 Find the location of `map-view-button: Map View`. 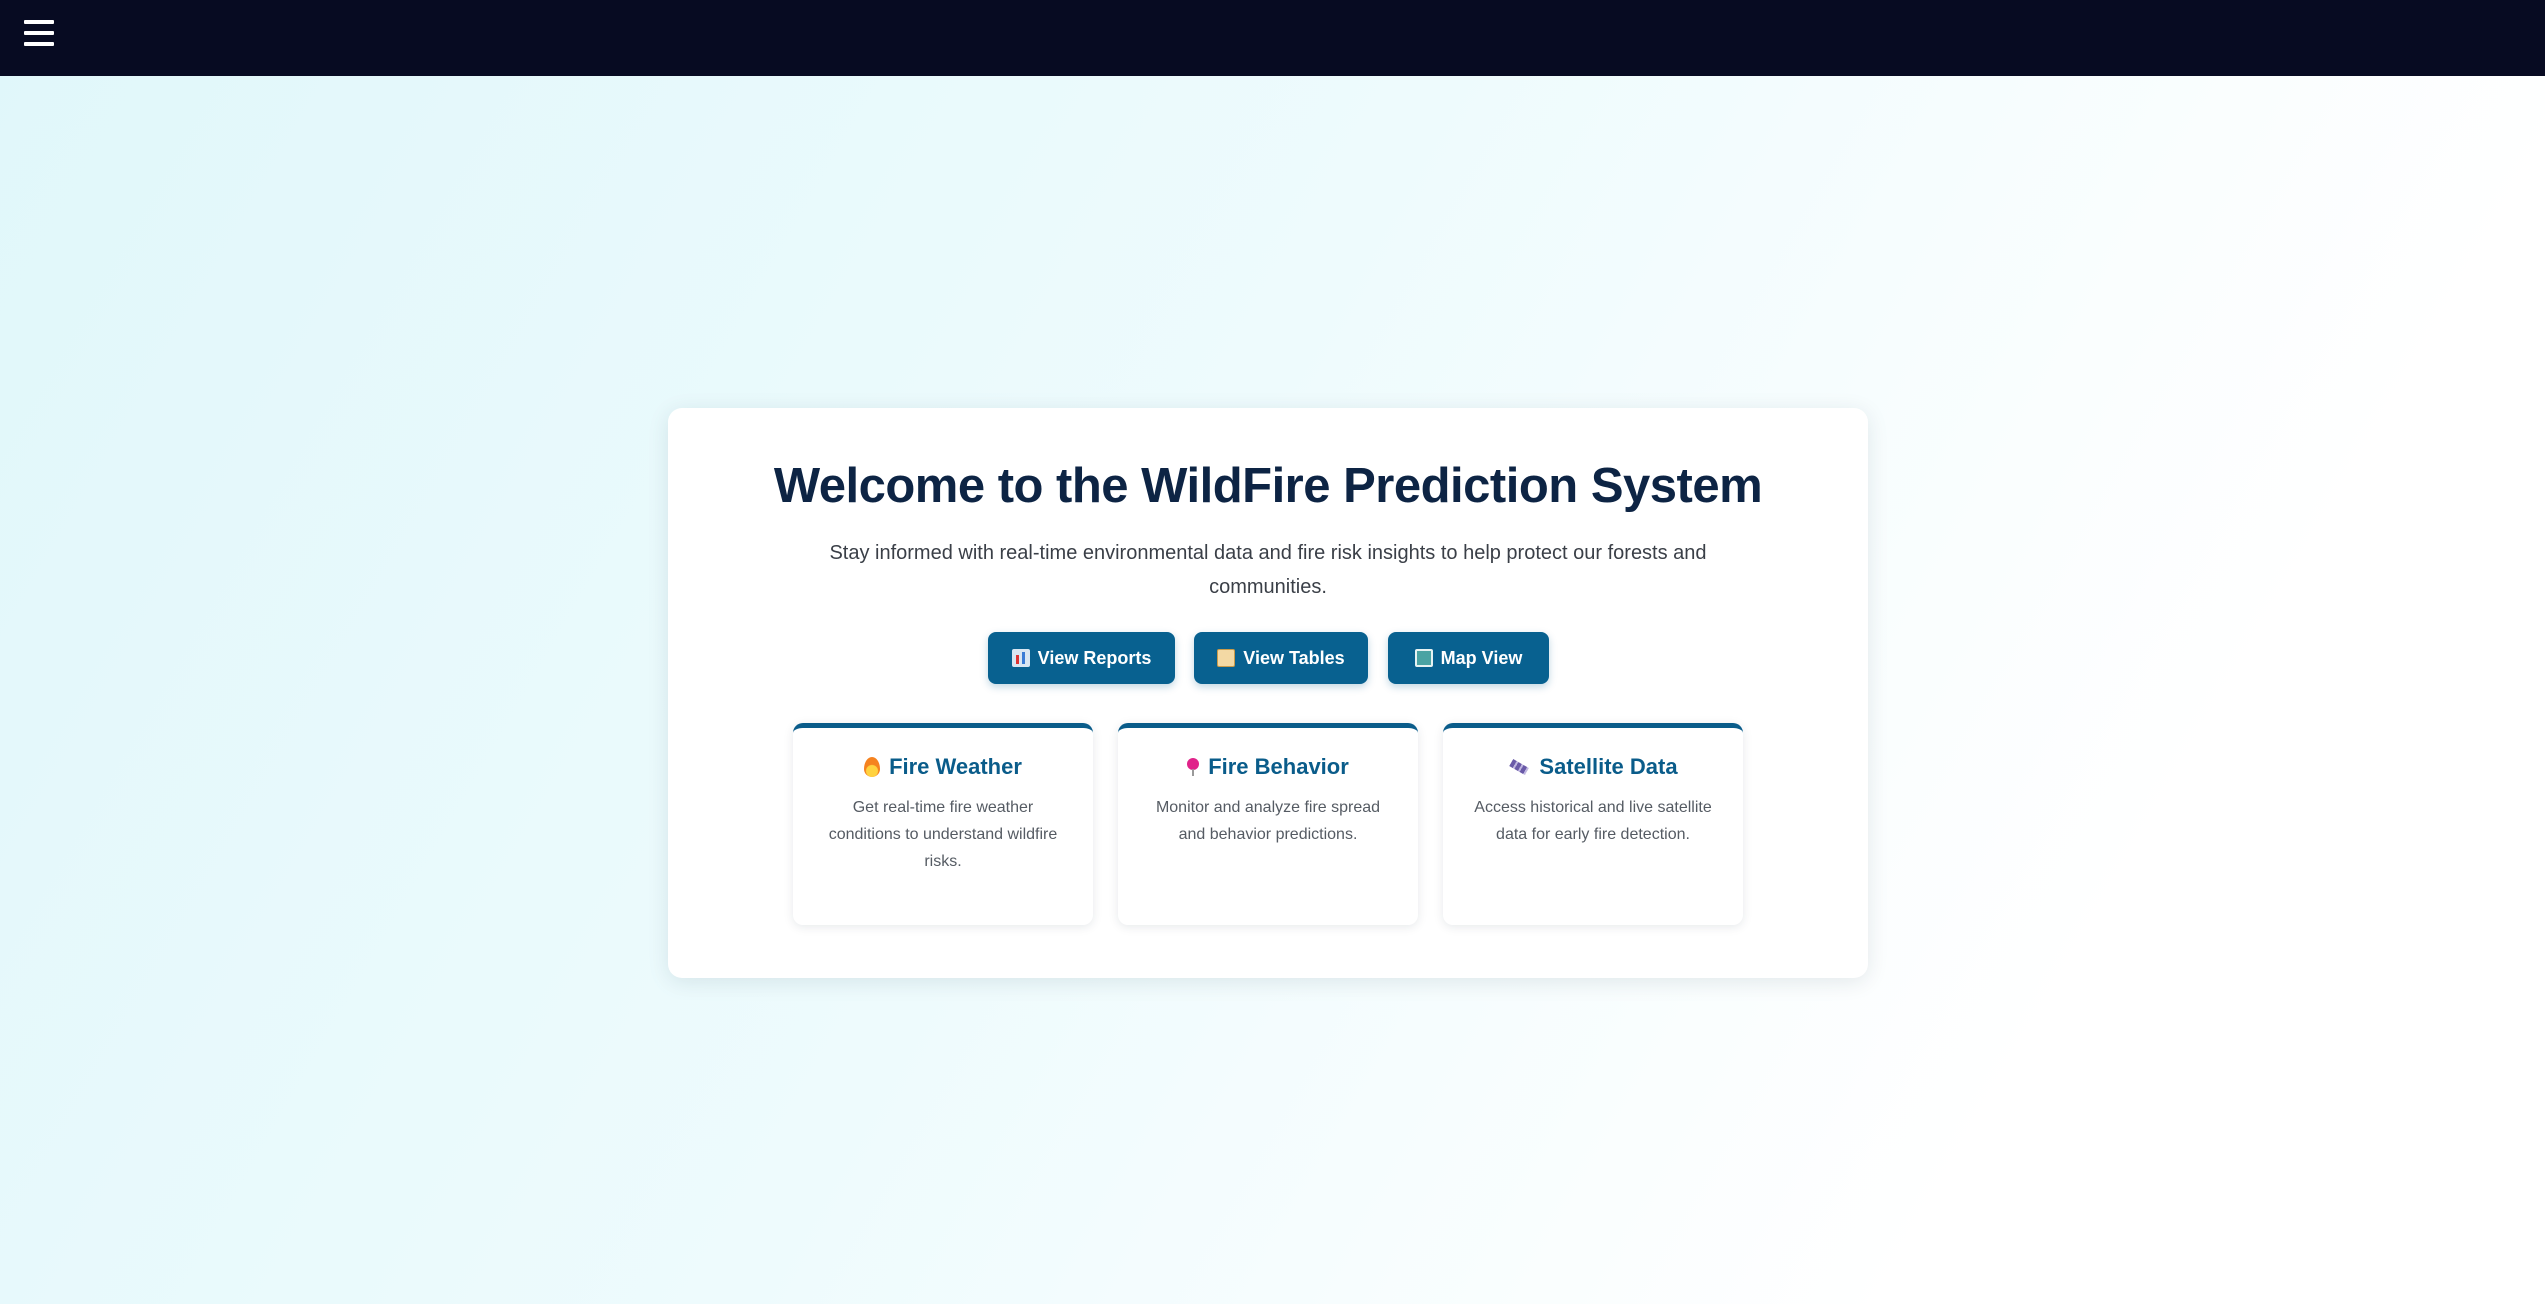

map-view-button: Map View is located at coordinates (1468, 658).